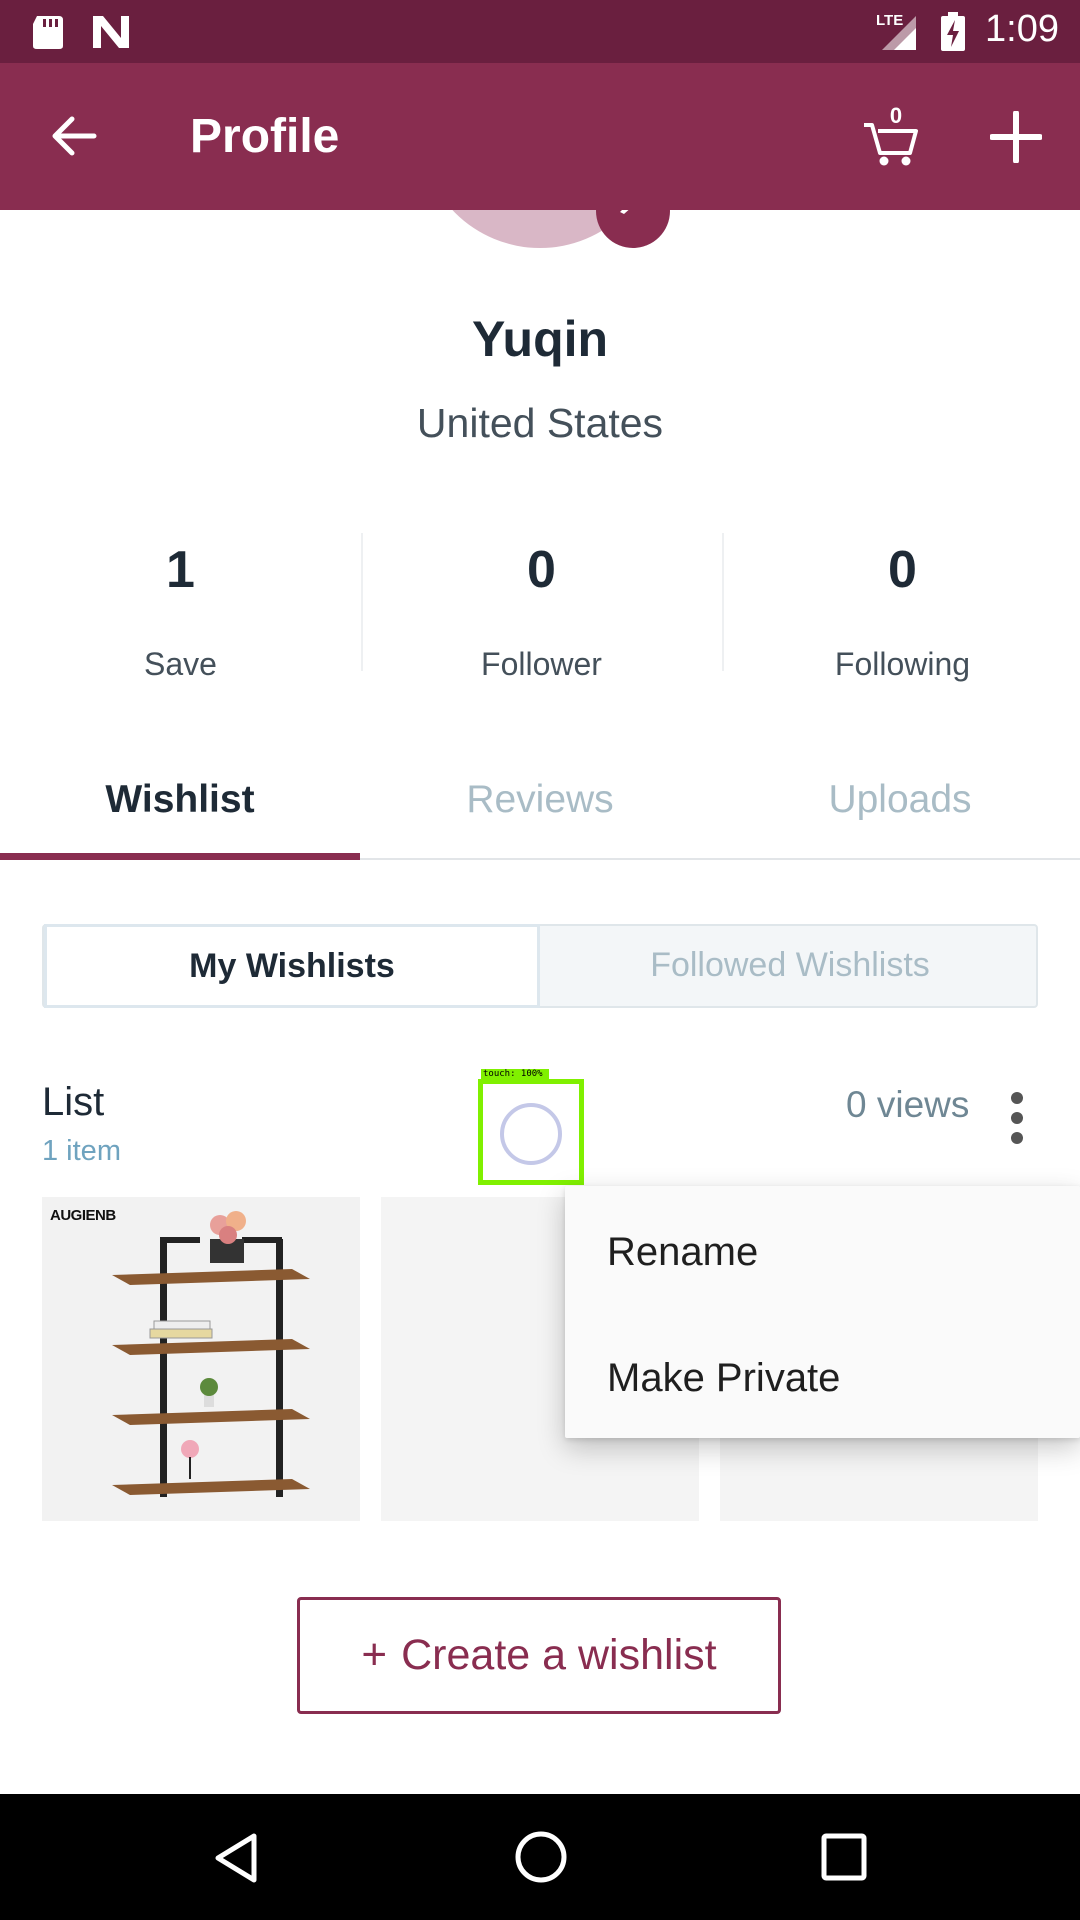 This screenshot has width=1080, height=1920. What do you see at coordinates (908, 1104) in the screenshot?
I see `wishlist-views: 0 views` at bounding box center [908, 1104].